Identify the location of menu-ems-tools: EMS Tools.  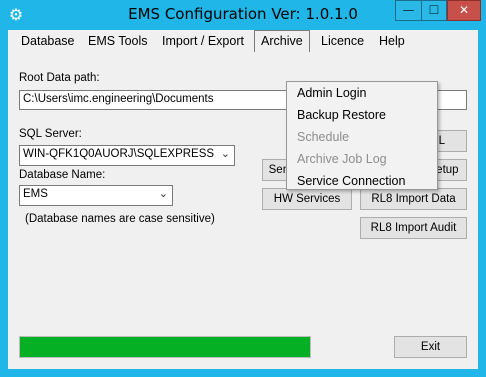
(118, 41).